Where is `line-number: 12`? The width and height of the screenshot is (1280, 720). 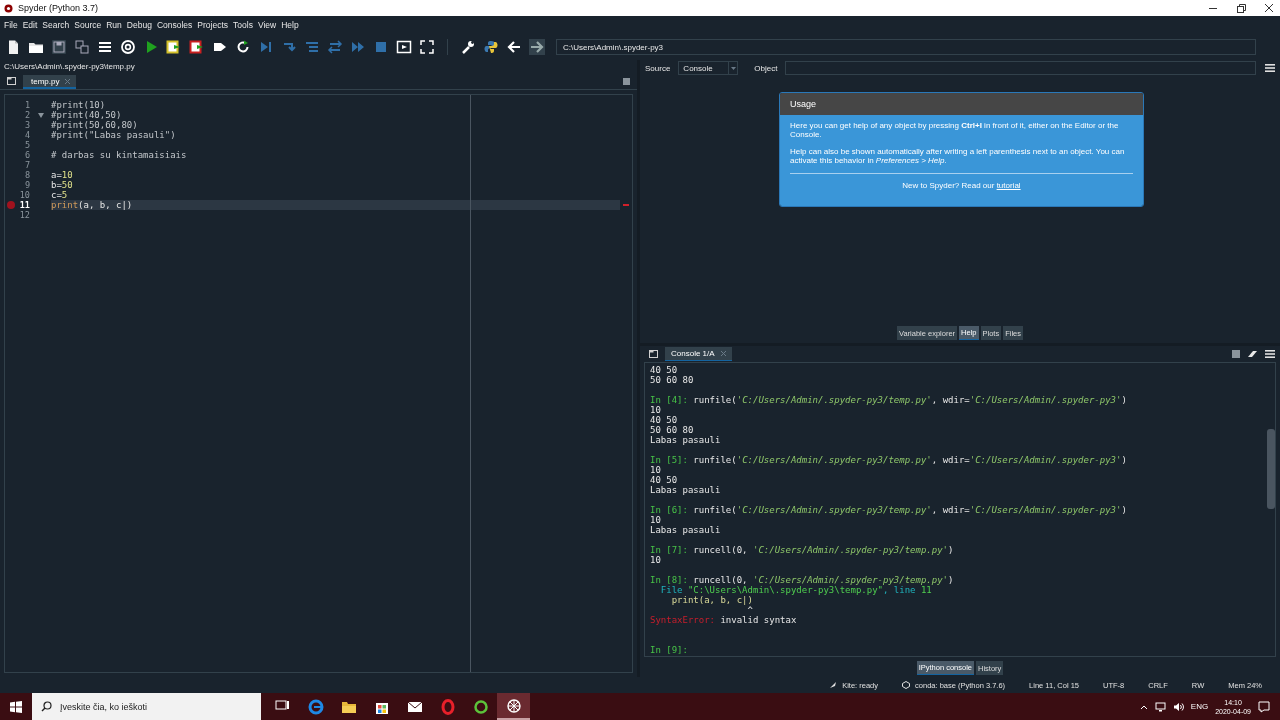
line-number: 12 is located at coordinates (24, 215).